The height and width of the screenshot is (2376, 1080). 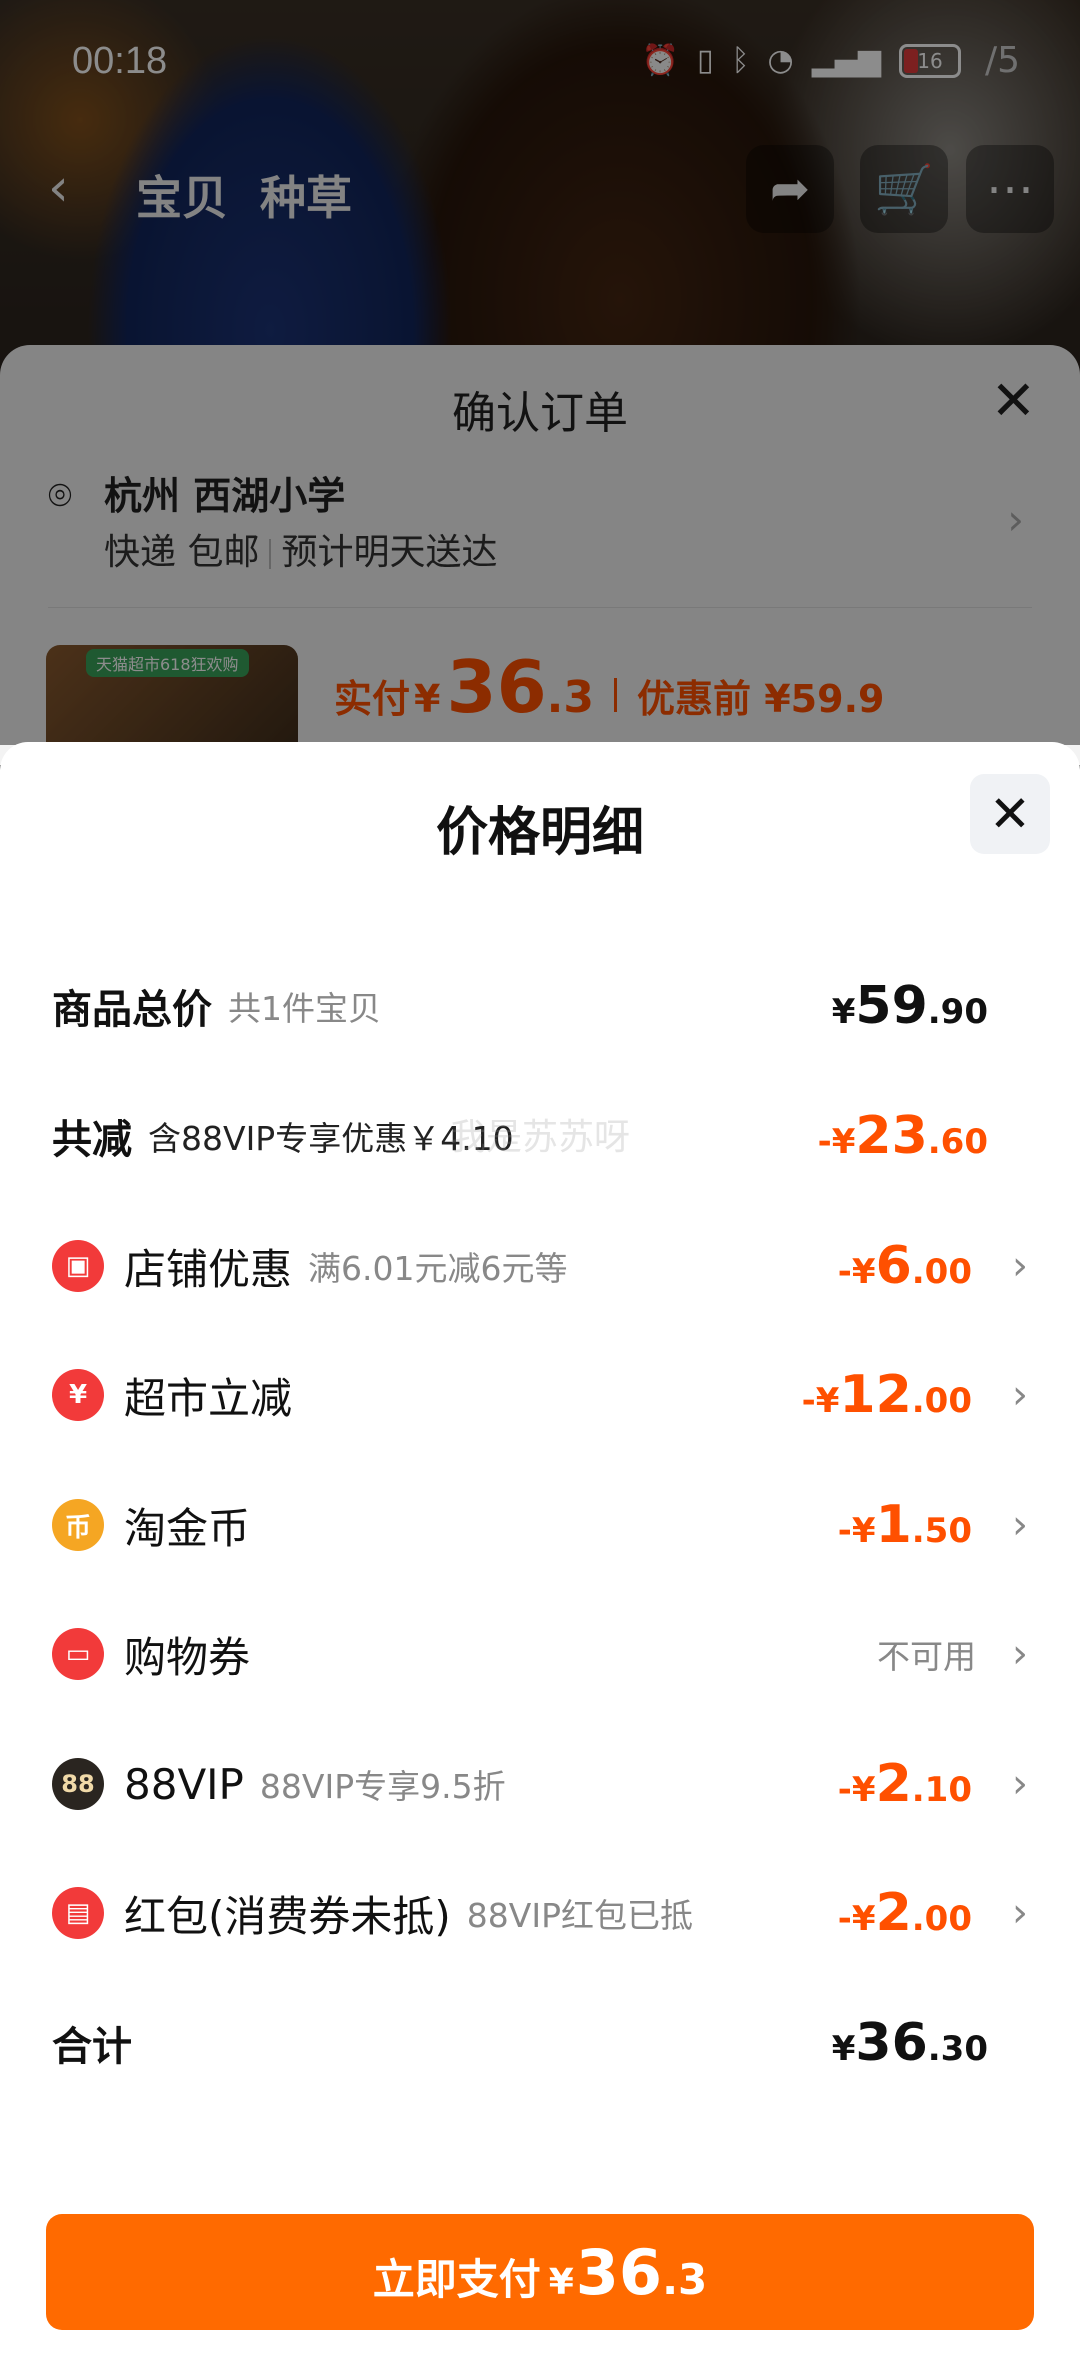 I want to click on row-sub: 88VIP专享9.5折, so click(x=382, y=1786).